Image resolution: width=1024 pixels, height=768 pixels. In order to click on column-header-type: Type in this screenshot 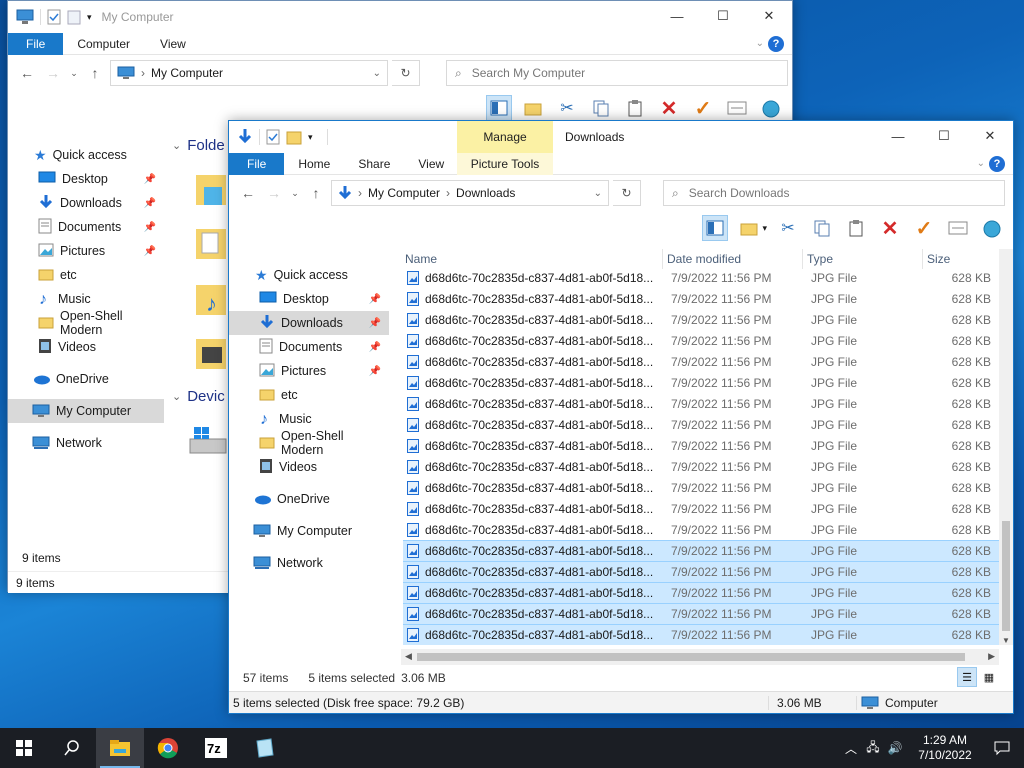, I will do `click(863, 259)`.